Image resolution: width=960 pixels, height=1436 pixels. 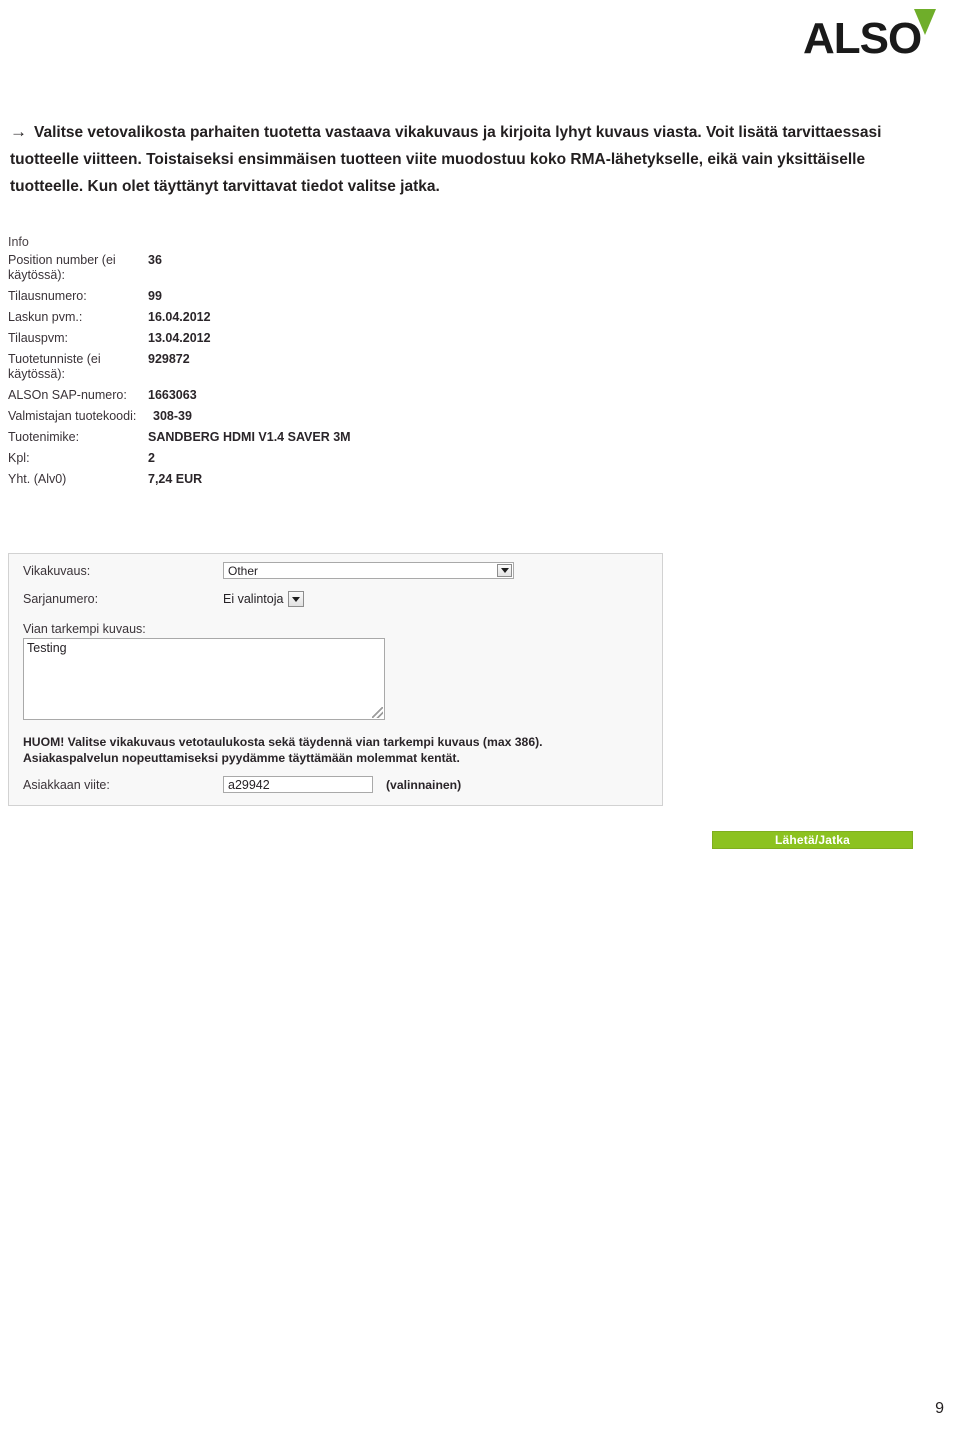 I want to click on info-title: Info, so click(x=18, y=242).